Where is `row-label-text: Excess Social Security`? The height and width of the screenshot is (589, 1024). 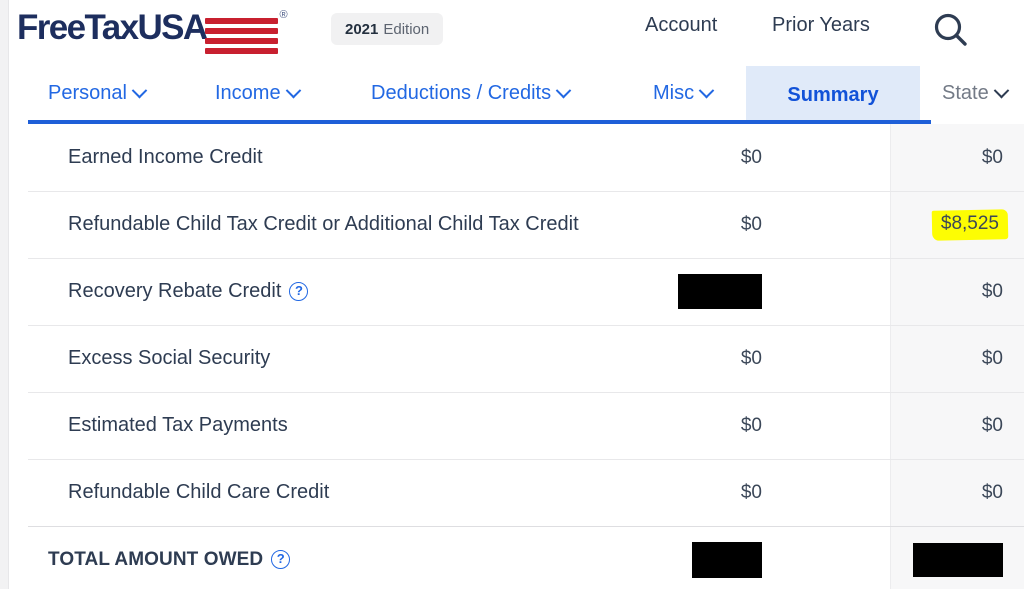
row-label-text: Excess Social Security is located at coordinates (169, 358).